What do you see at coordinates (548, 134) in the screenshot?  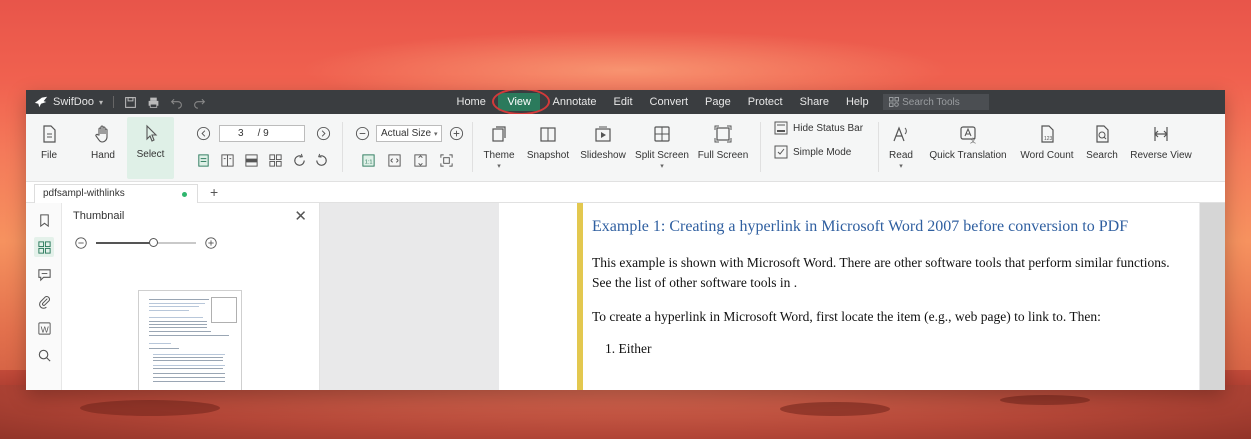 I see `snapshot-icon` at bounding box center [548, 134].